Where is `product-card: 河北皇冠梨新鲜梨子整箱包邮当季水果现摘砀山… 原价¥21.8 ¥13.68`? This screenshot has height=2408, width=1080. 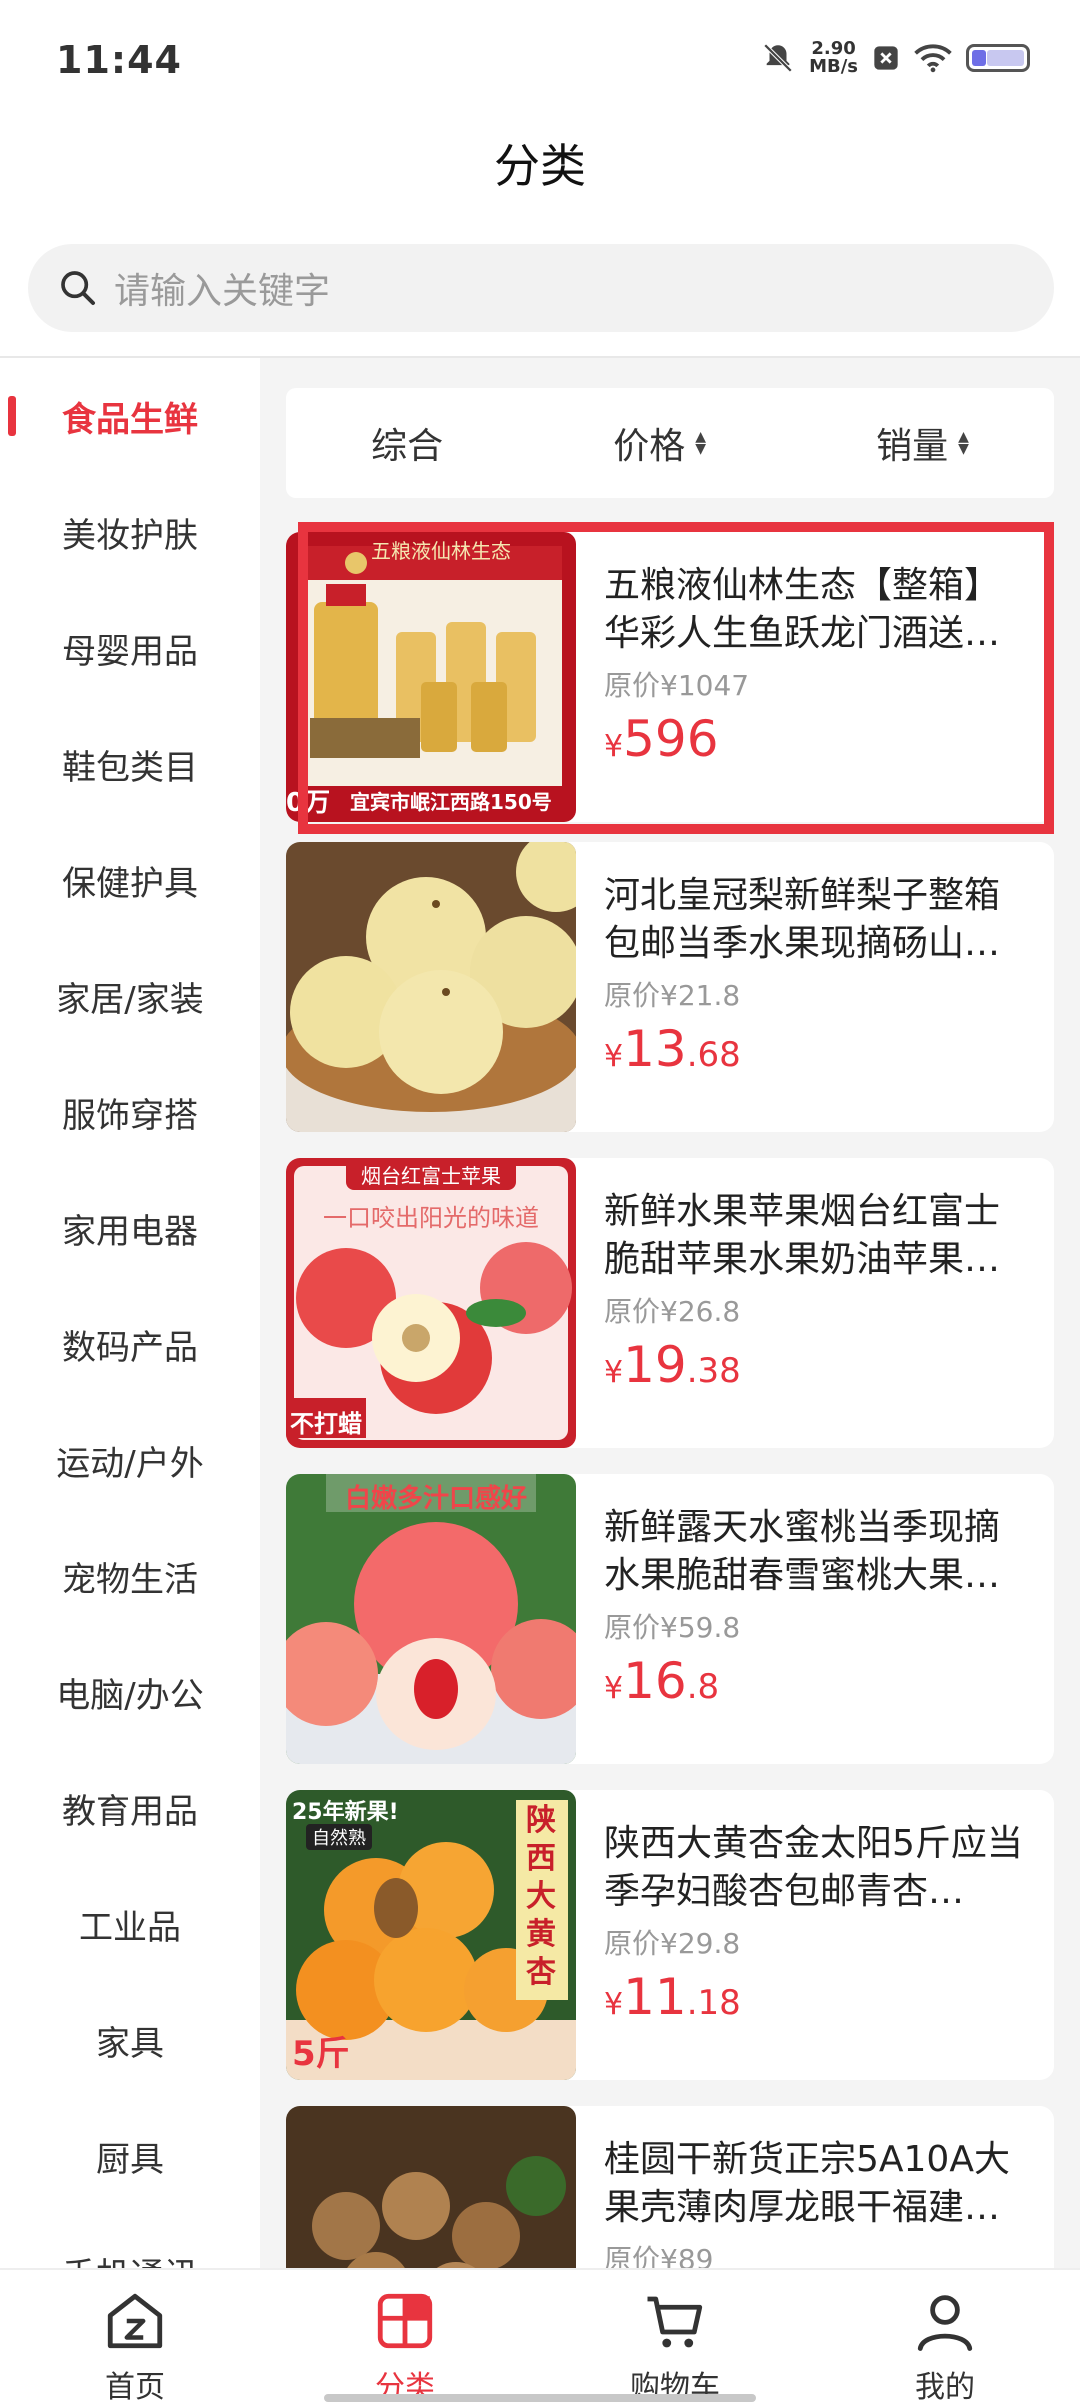 product-card: 河北皇冠梨新鲜梨子整箱包邮当季水果现摘砀山… 原价¥21.8 ¥13.68 is located at coordinates (670, 987).